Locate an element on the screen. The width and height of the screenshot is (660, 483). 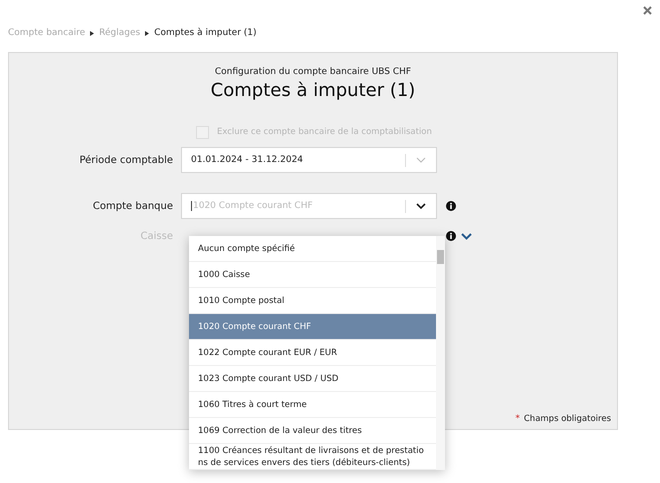
breadcrumb-link: Comptes à imputer (1) is located at coordinates (205, 33).